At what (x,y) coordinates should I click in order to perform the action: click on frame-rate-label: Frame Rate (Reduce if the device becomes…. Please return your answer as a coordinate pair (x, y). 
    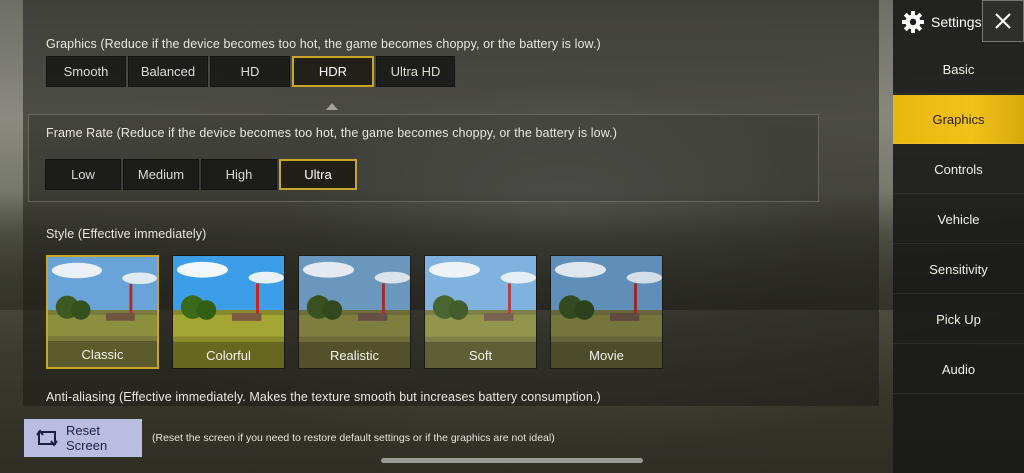
    Looking at the image, I should click on (331, 133).